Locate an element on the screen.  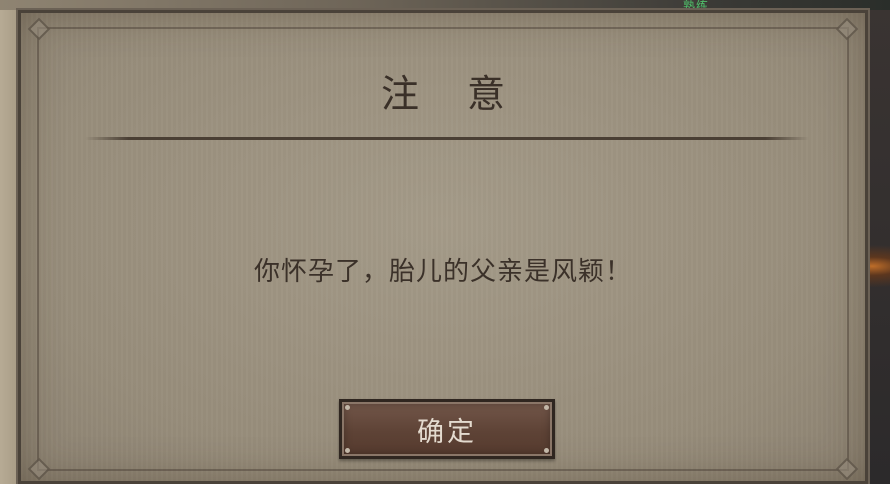
confirm-button-label: 确定 is located at coordinates (447, 432).